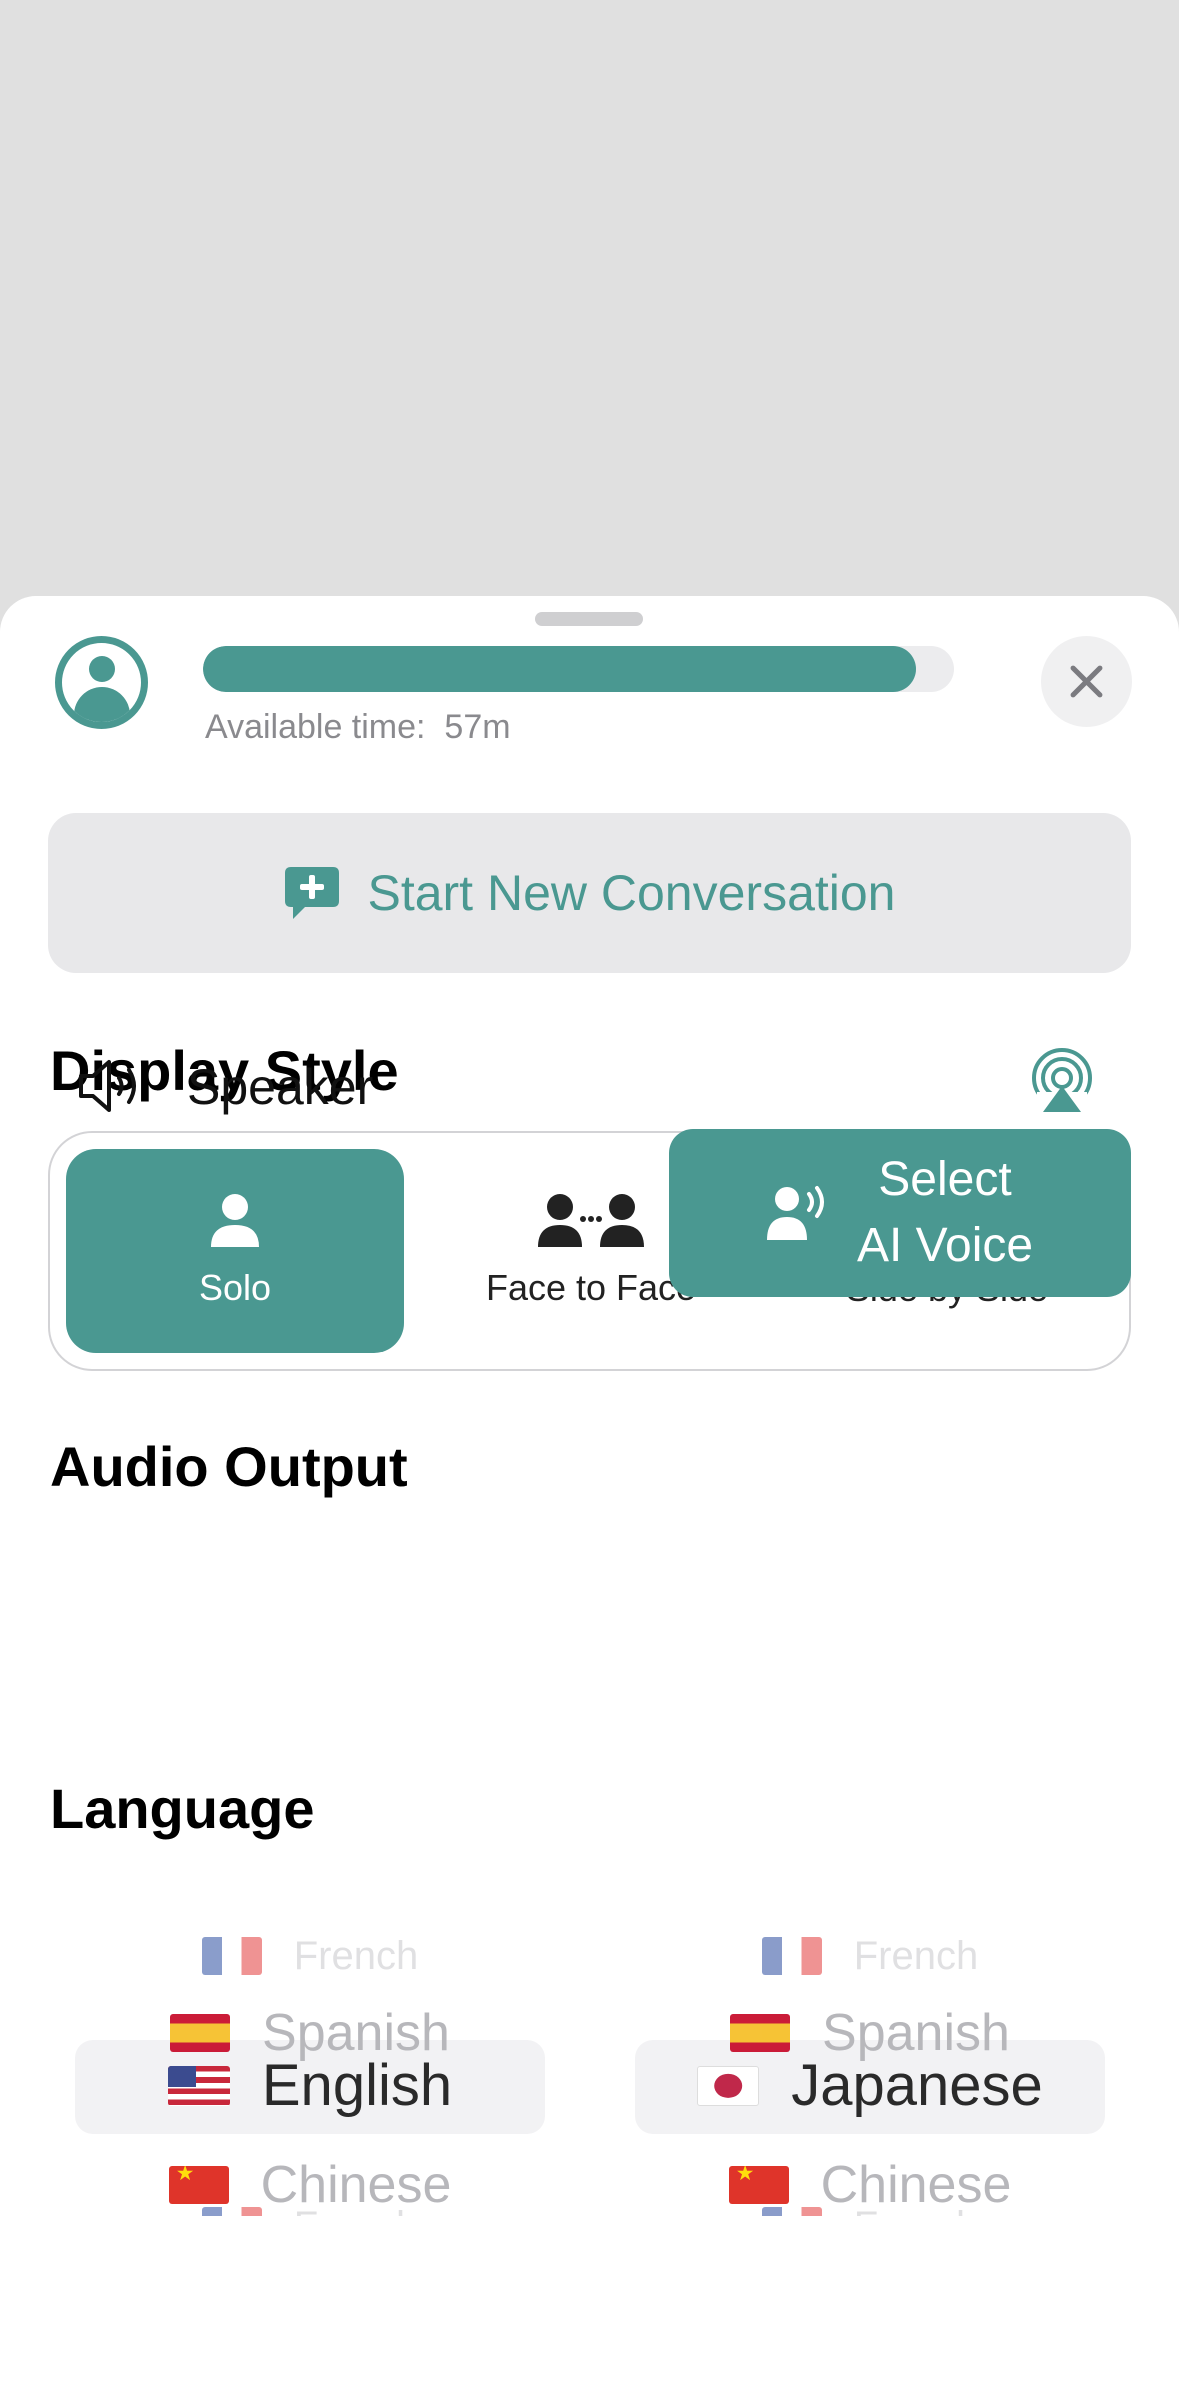 Image resolution: width=1179 pixels, height=2398 pixels. I want to click on available-time-label: Available time:, so click(315, 727).